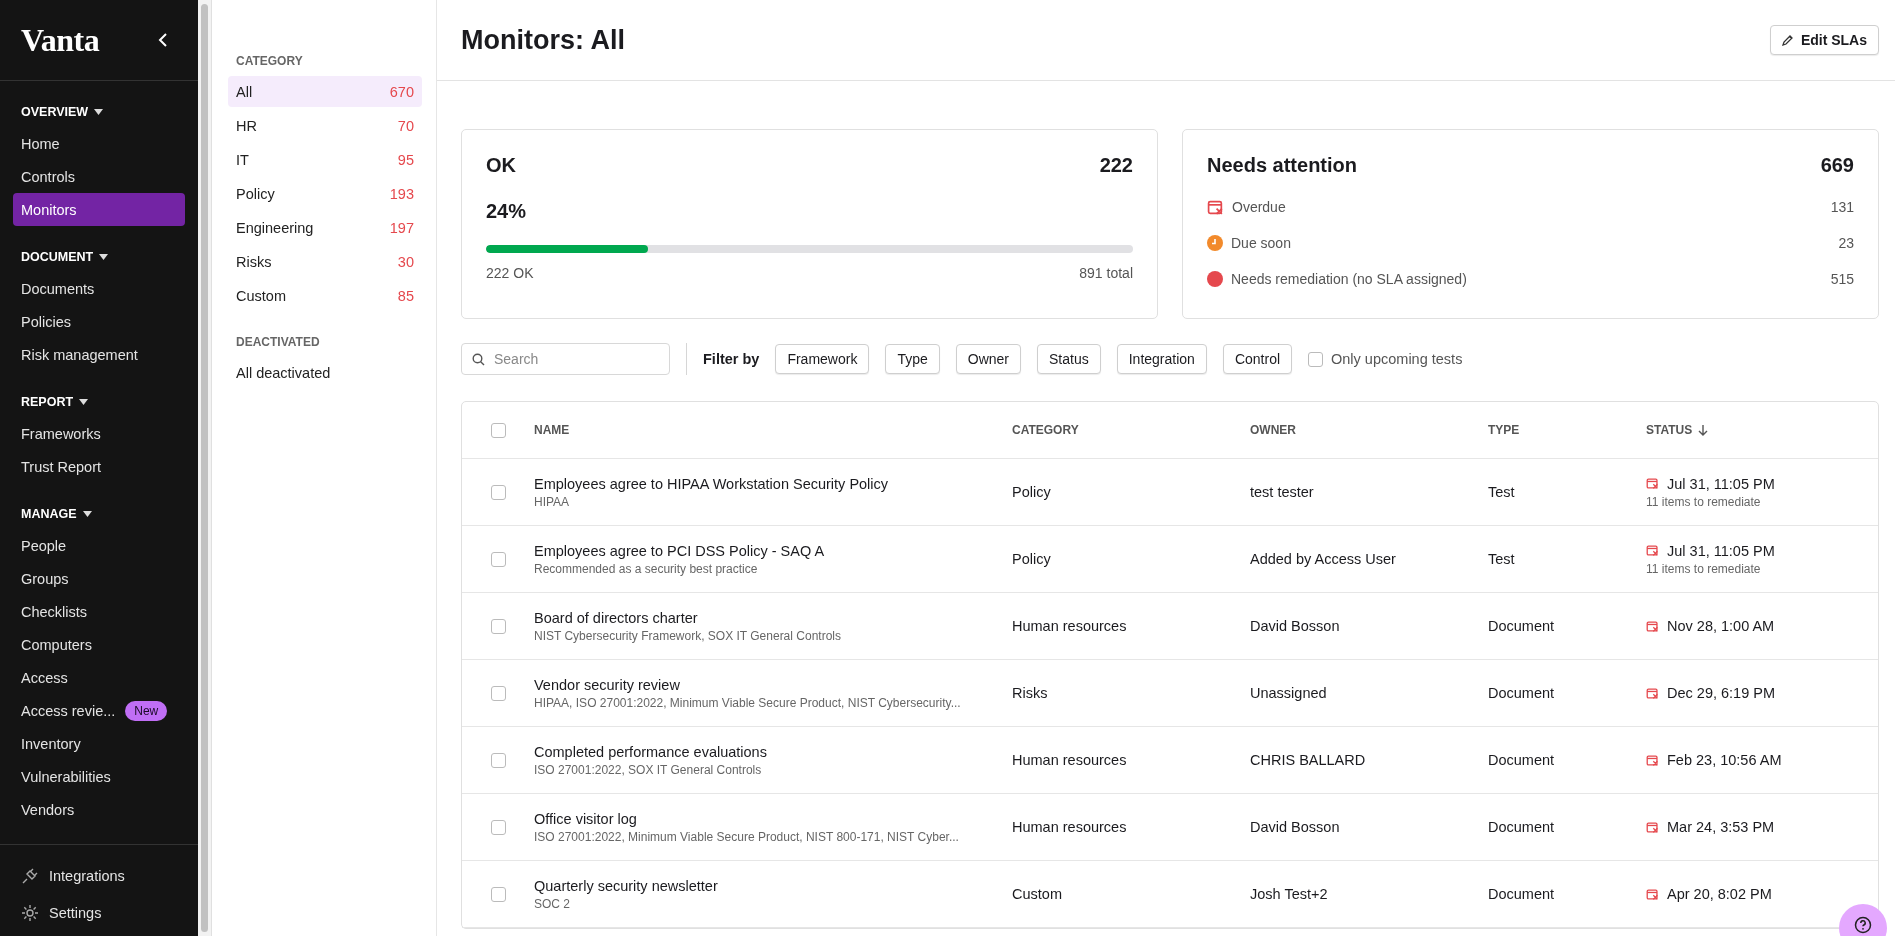 This screenshot has width=1895, height=936. What do you see at coordinates (99, 710) in the screenshot?
I see `nav-item: Access revie... New` at bounding box center [99, 710].